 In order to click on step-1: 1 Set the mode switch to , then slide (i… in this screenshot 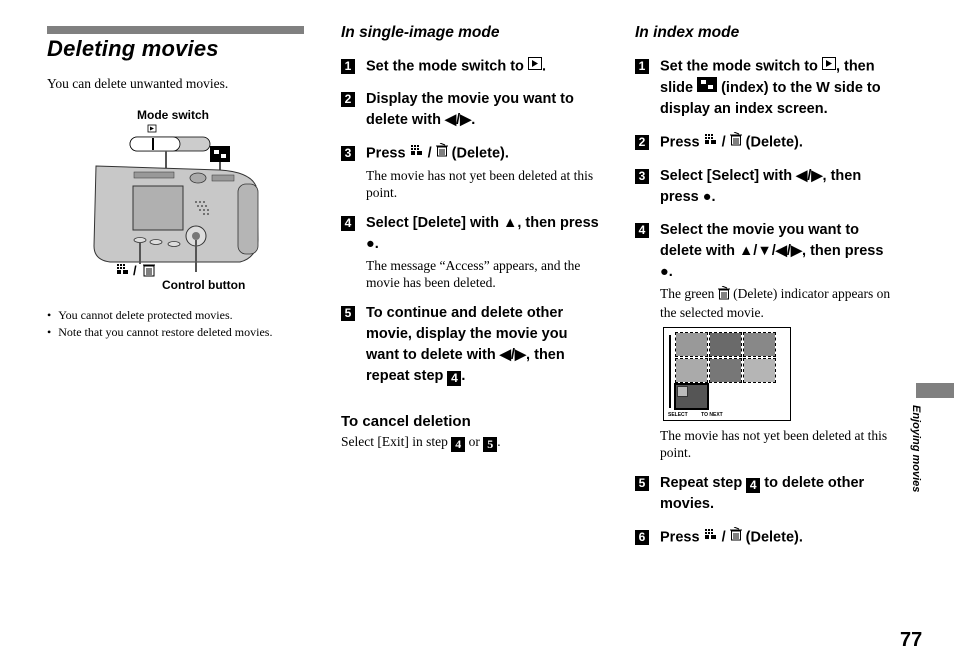, I will do `click(767, 88)`.